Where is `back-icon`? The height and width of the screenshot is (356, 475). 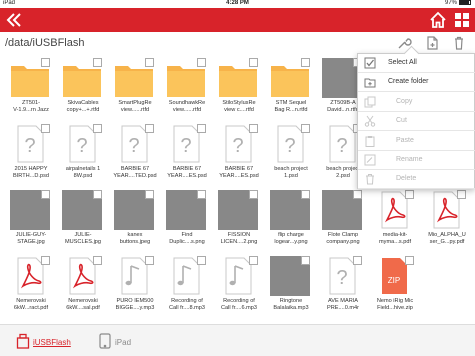
back-icon is located at coordinates (14, 20).